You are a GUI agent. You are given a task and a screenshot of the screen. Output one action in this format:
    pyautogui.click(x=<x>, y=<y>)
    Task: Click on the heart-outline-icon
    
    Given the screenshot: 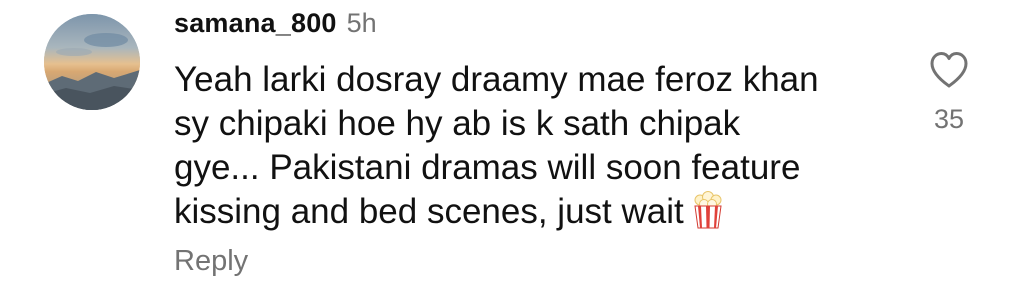 What is the action you would take?
    pyautogui.click(x=949, y=70)
    